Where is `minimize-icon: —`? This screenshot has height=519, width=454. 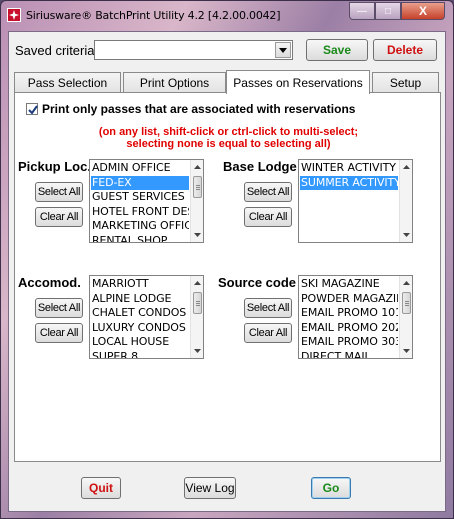 minimize-icon: — is located at coordinates (362, 11).